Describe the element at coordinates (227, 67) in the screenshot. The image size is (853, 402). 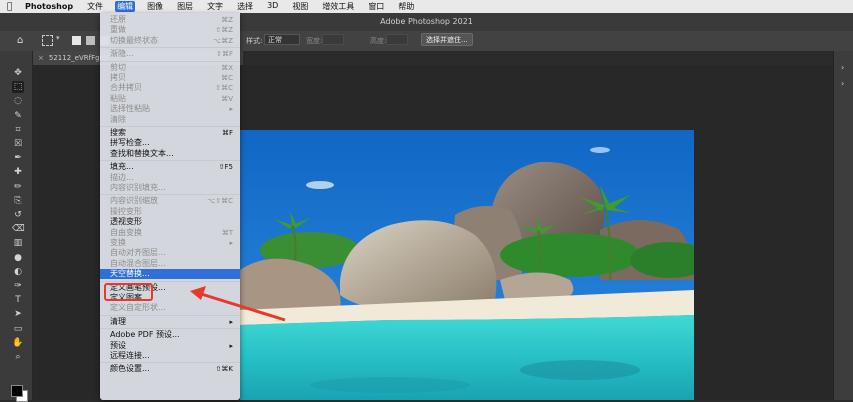
I see `menu-item-shortcut: ⌘X` at that location.